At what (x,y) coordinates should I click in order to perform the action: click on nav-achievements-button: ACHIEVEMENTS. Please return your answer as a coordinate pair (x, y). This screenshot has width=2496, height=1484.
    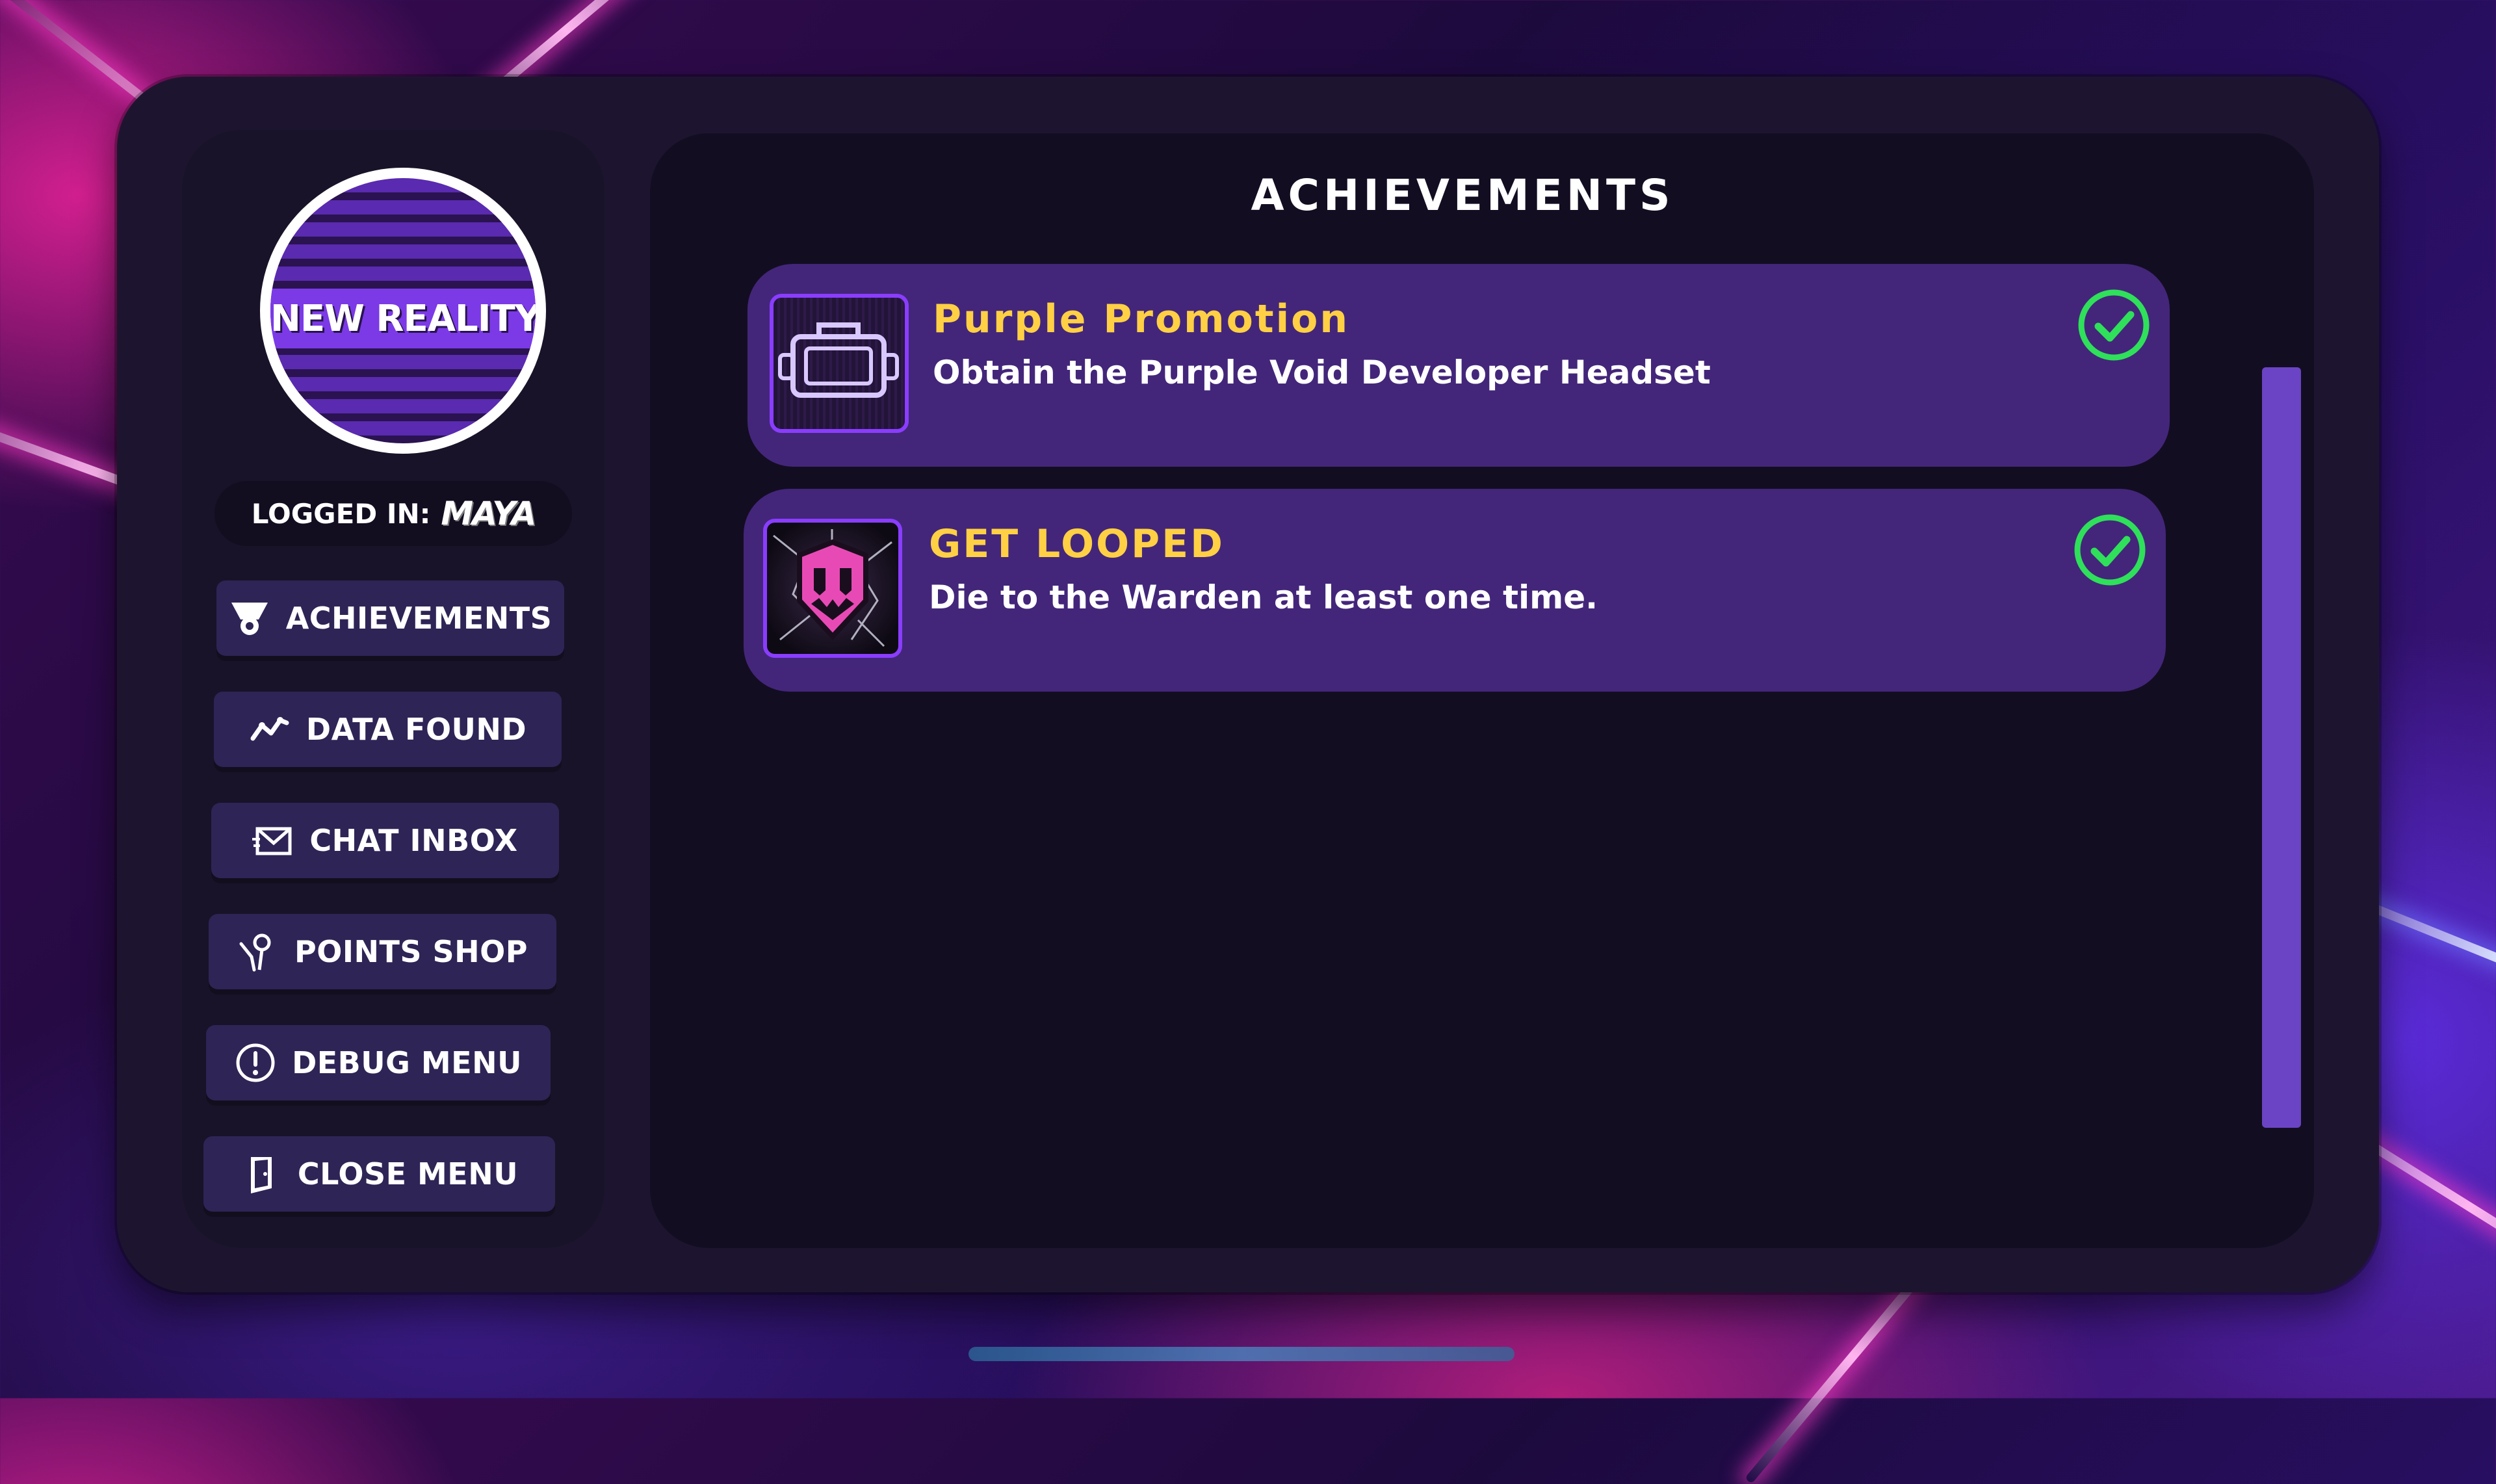
    Looking at the image, I should click on (390, 618).